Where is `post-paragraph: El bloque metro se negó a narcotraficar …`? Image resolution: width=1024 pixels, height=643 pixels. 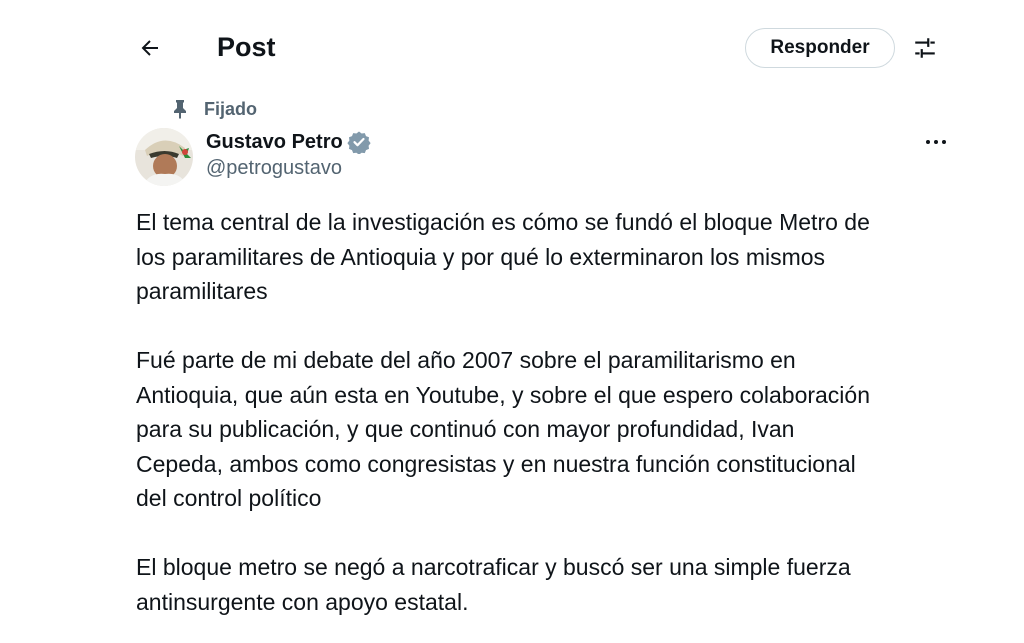
post-paragraph: El bloque metro se negó a narcotraficar … is located at coordinates (493, 584).